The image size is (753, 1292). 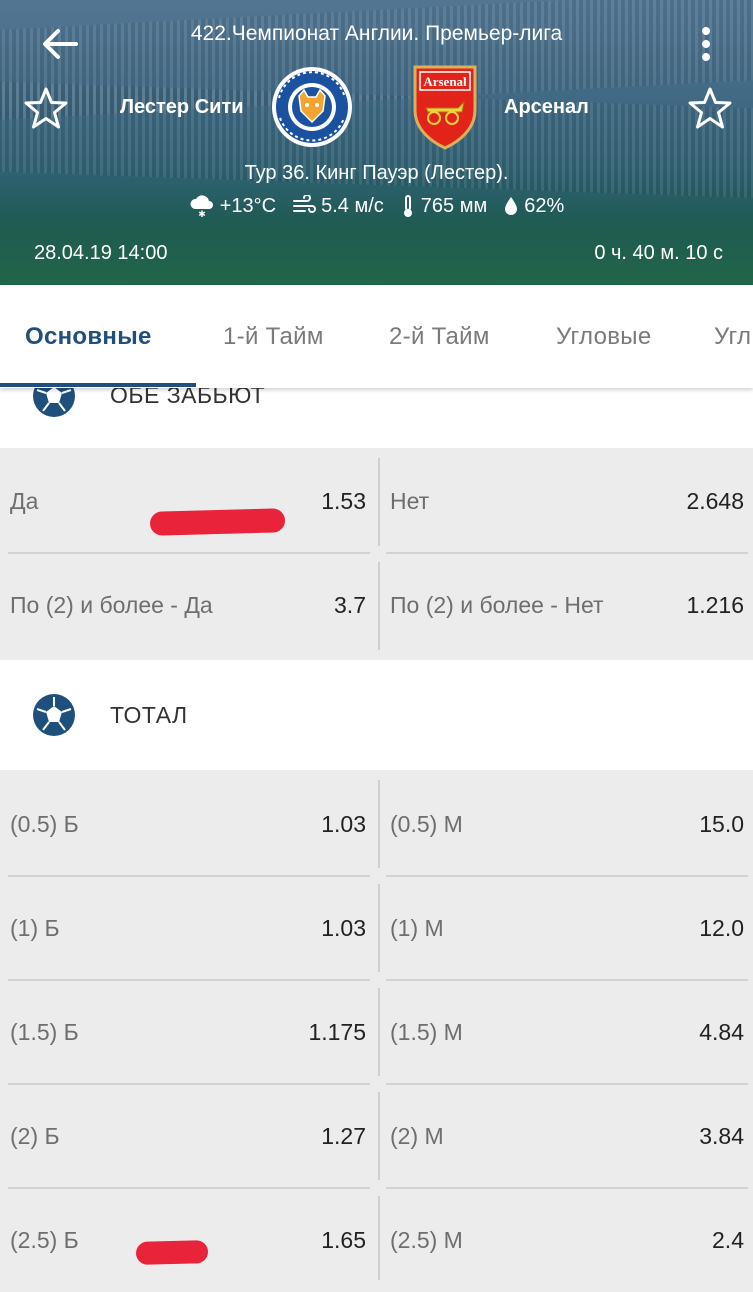 I want to click on arsenal-crest-text: Arsenal, so click(x=445, y=81).